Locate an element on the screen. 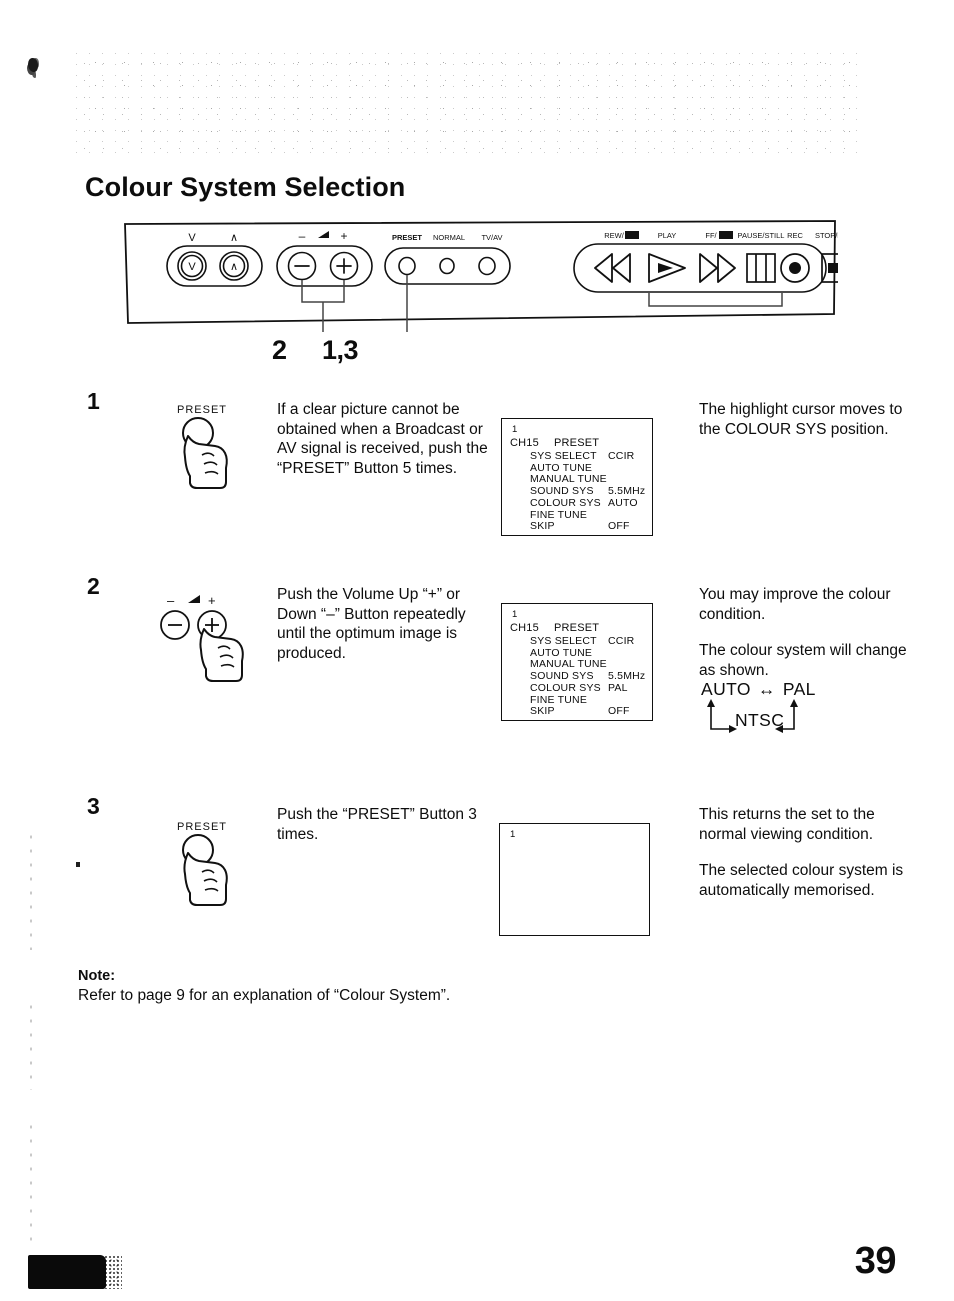 The image size is (954, 1301). page-title: Colour System Selection is located at coordinates (245, 187).